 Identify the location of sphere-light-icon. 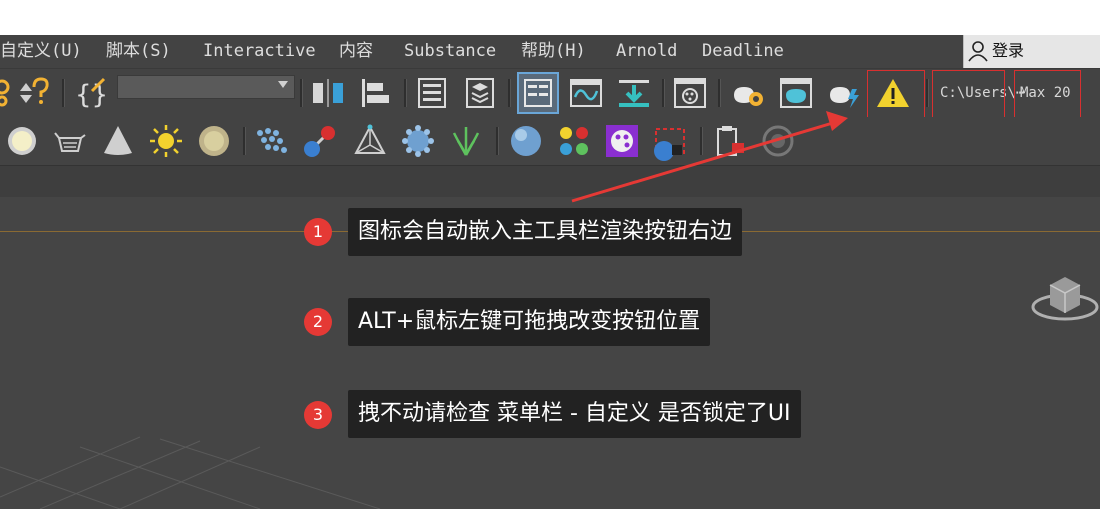
(22, 141).